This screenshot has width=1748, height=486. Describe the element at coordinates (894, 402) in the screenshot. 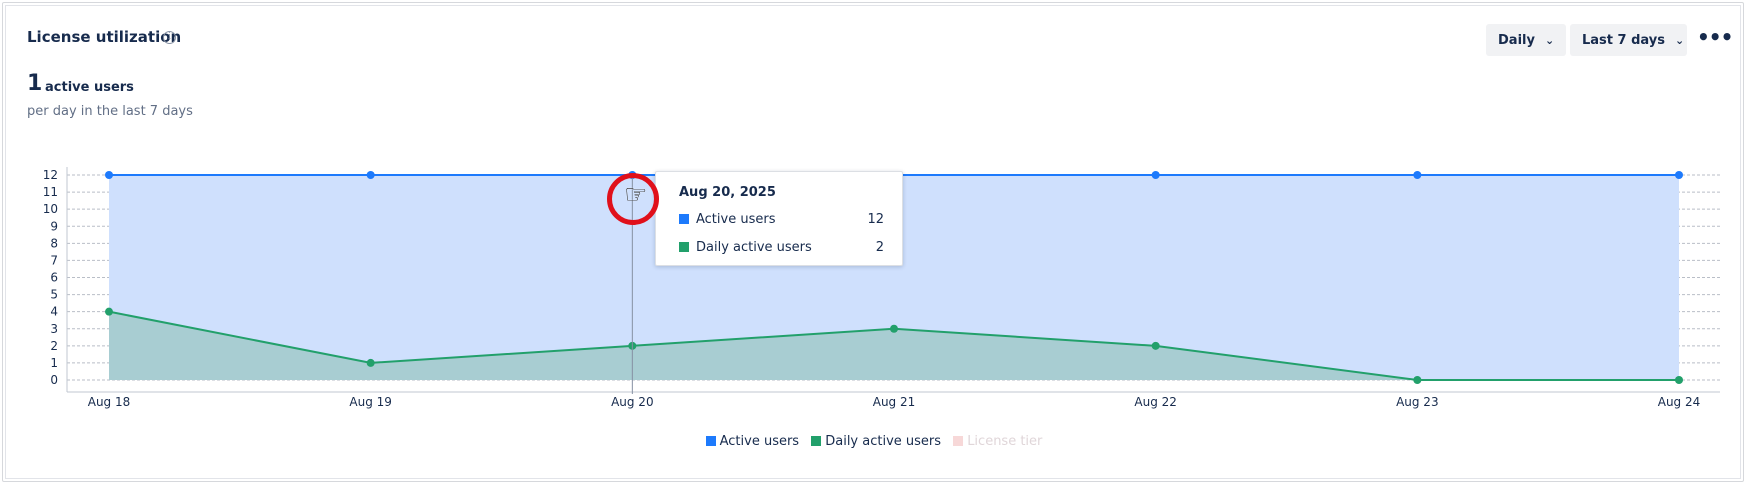

I see `x-tick-label: Aug 21` at that location.